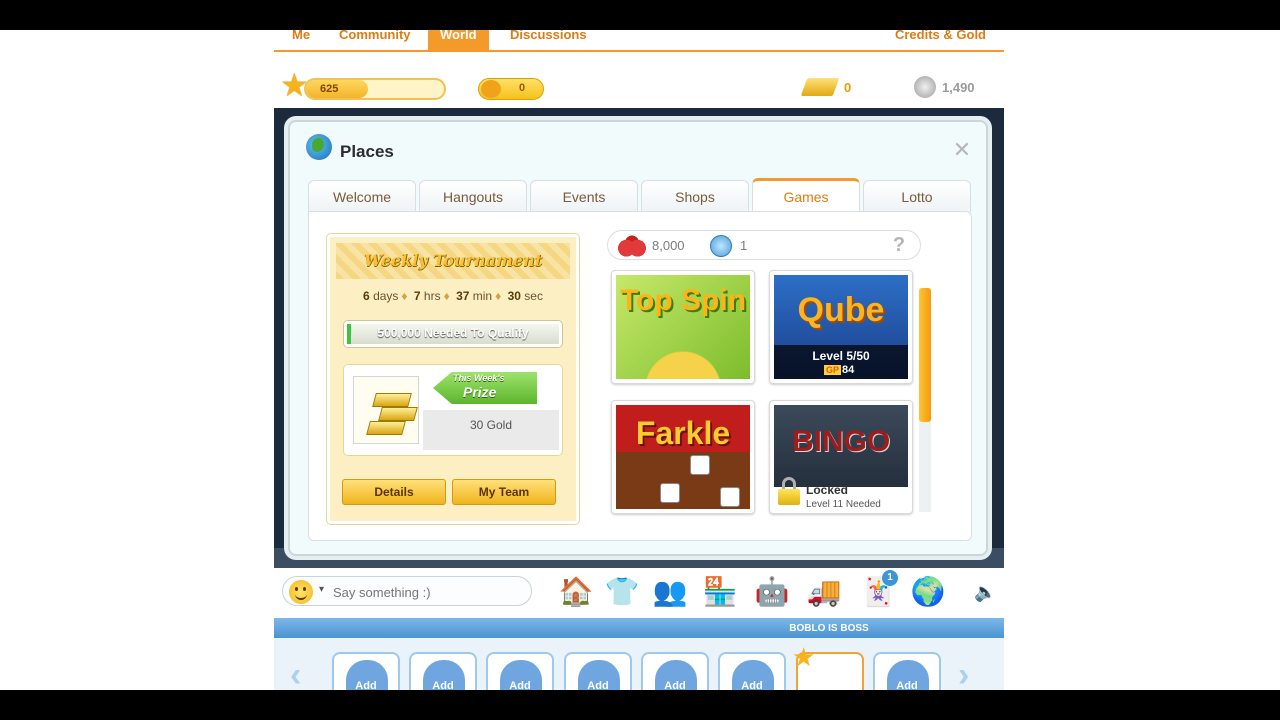 This screenshot has width=1280, height=720. What do you see at coordinates (925, 87) in the screenshot?
I see `silver-coin-icon` at bounding box center [925, 87].